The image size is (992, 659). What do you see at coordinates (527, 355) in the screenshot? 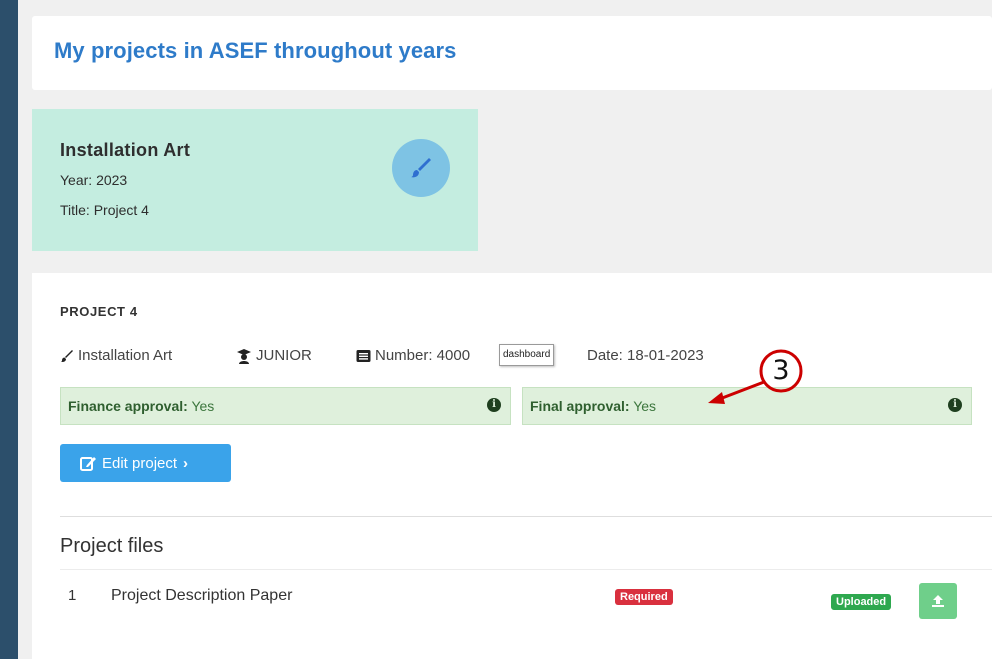
I see `dashboard-tooltip: dashboard` at bounding box center [527, 355].